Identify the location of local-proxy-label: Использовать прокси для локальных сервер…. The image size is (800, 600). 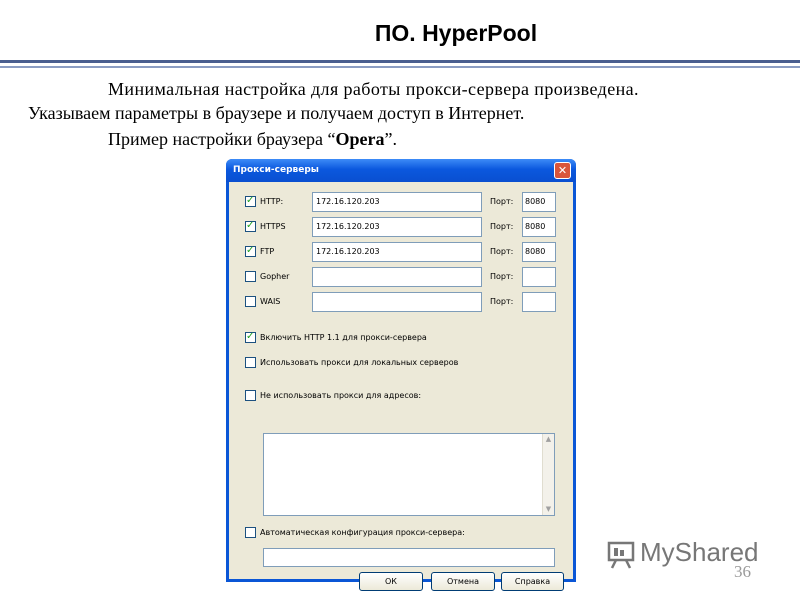
(359, 362).